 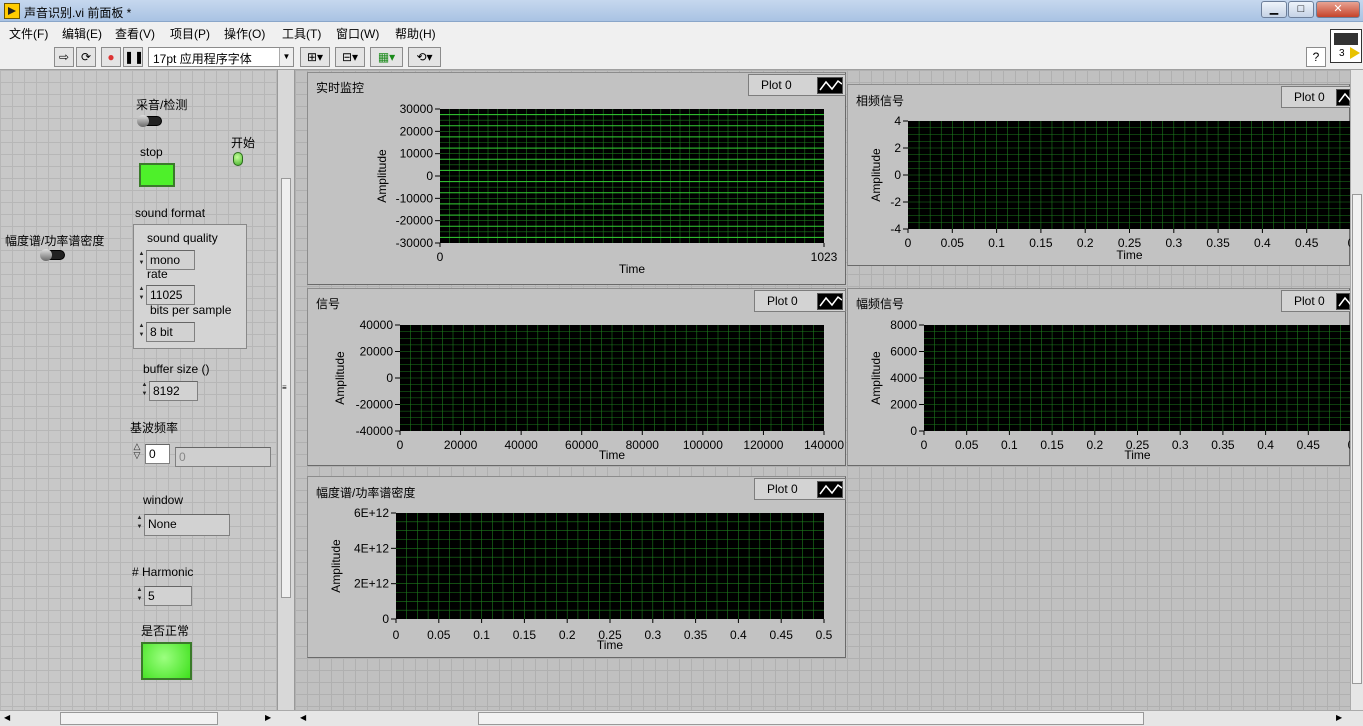 I want to click on run-continuously-button: ⟳, so click(x=86, y=57).